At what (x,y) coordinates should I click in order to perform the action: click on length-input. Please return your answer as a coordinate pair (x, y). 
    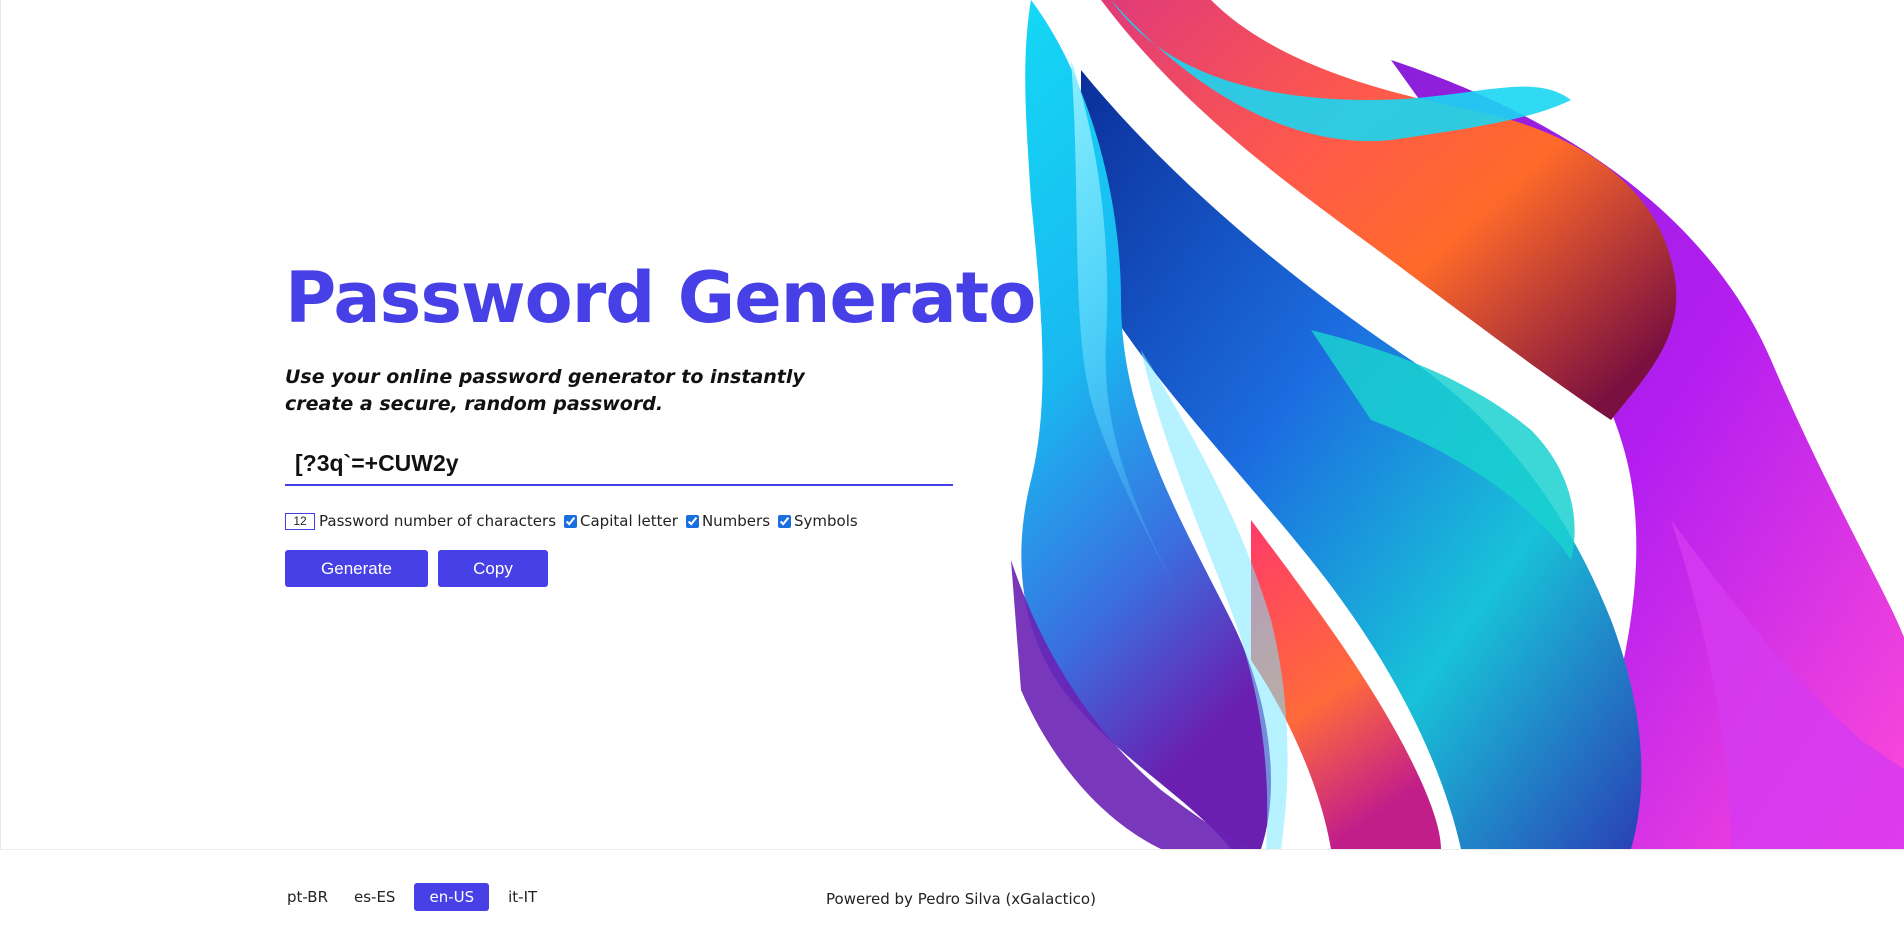
    Looking at the image, I should click on (300, 521).